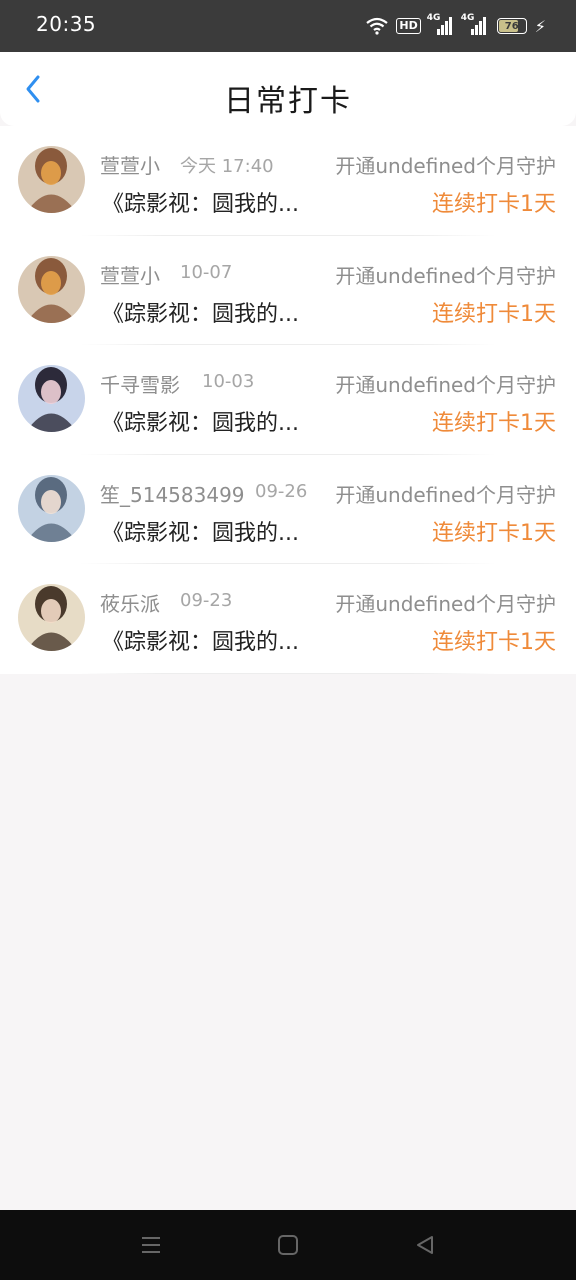  I want to click on hd-badge: HD, so click(408, 26).